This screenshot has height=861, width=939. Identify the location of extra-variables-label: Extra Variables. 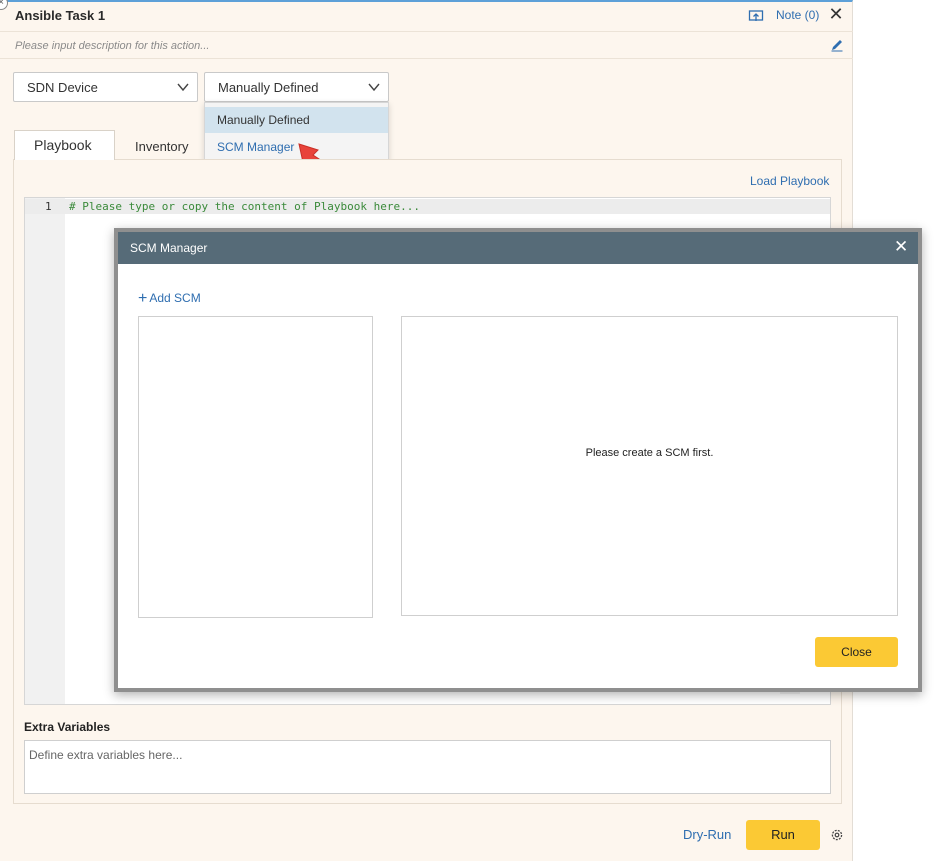
(67, 727).